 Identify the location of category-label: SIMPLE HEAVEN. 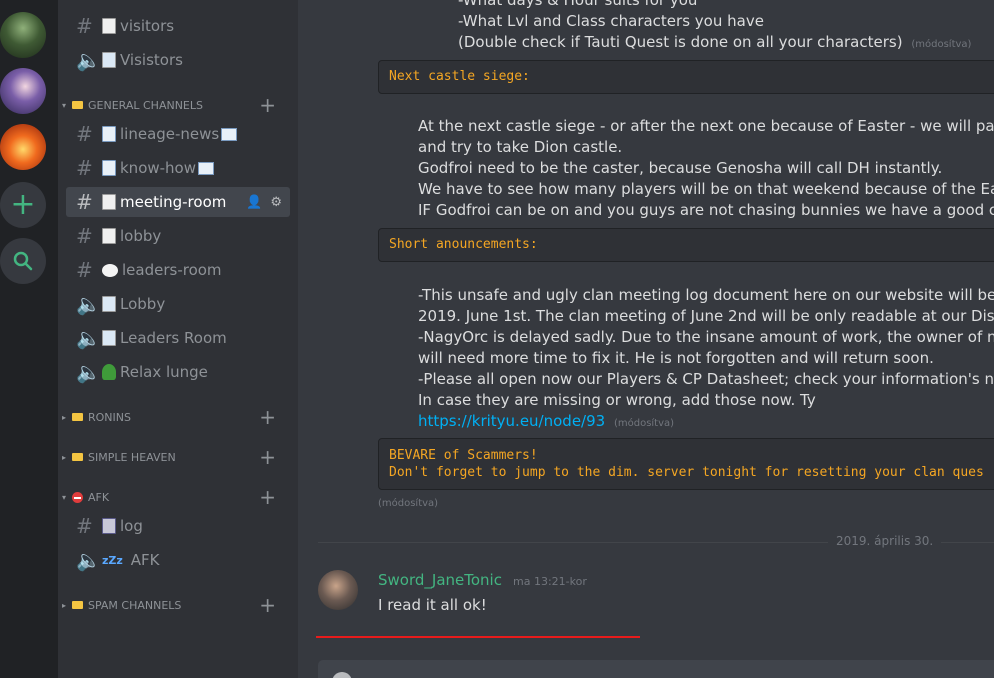
(132, 457).